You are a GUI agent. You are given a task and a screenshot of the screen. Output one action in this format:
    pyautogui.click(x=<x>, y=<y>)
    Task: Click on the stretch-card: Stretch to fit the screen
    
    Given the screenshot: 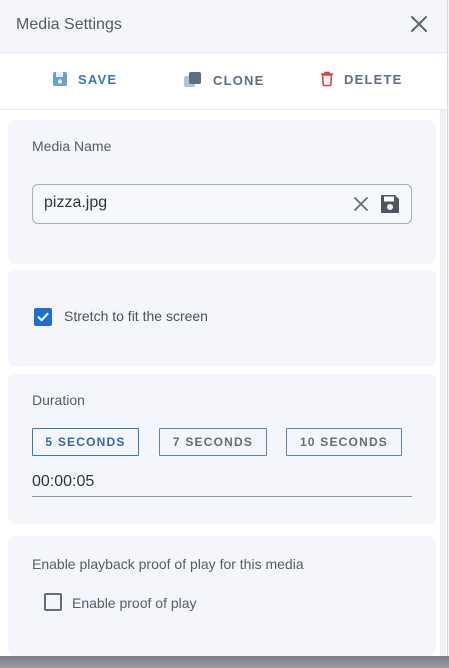 What is the action you would take?
    pyautogui.click(x=222, y=318)
    